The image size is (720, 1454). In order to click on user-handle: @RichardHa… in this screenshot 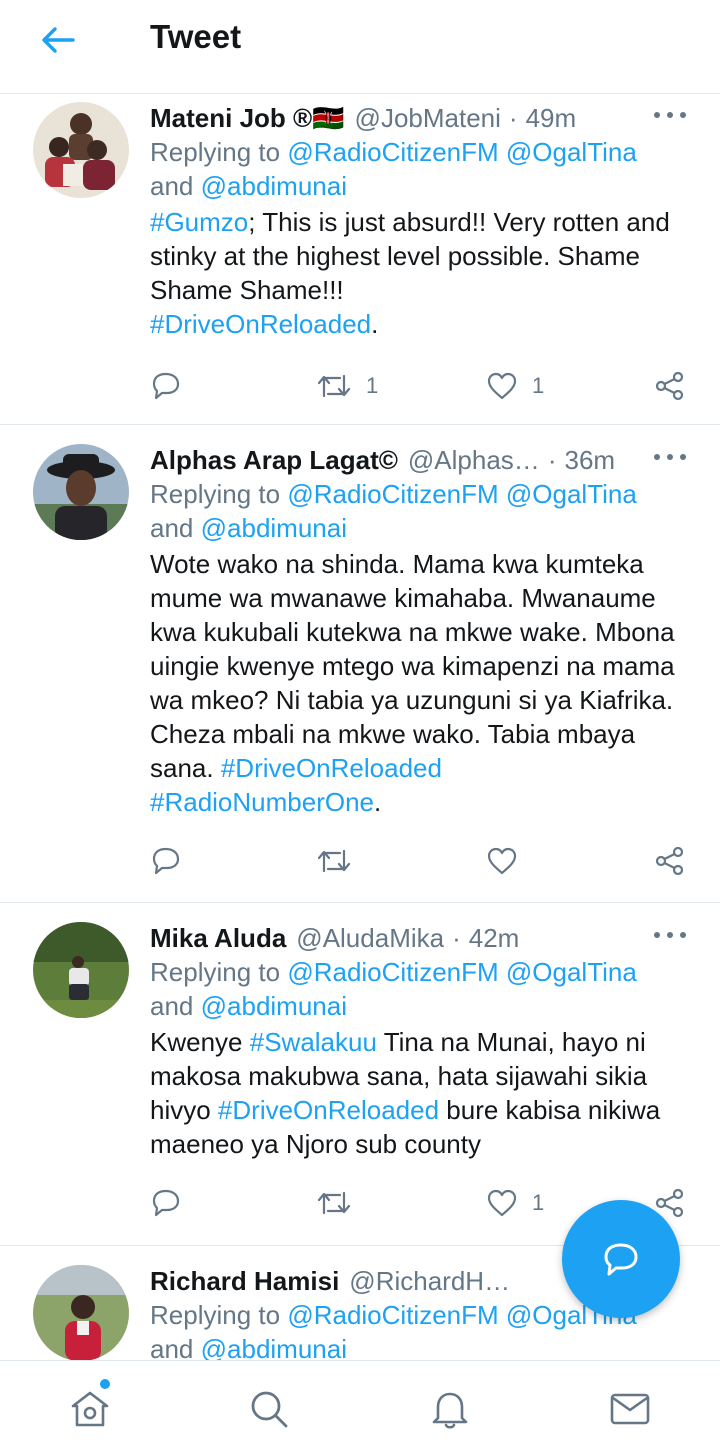, I will do `click(435, 1281)`.